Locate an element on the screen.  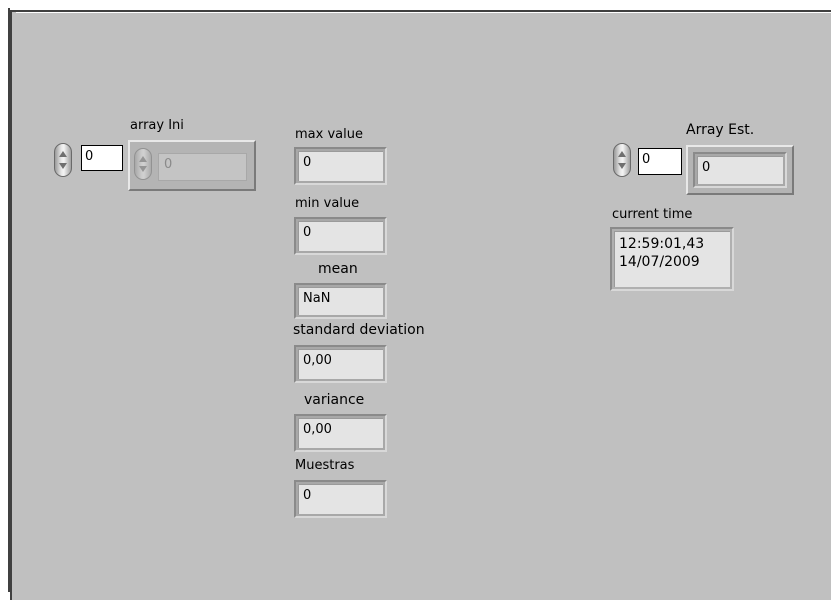
muestras-indicator: 0 is located at coordinates (340, 499).